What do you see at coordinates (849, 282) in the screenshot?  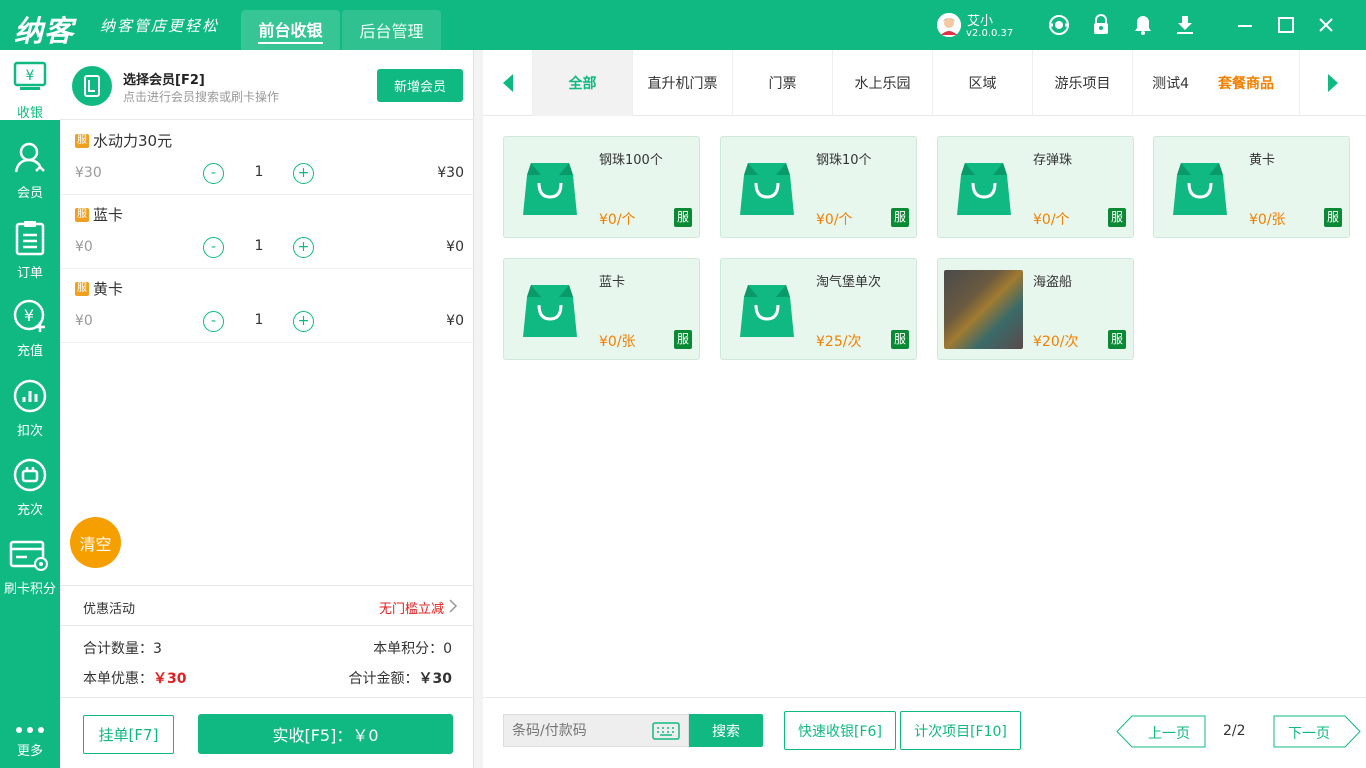 I see `product-name: 淘气堡单次` at bounding box center [849, 282].